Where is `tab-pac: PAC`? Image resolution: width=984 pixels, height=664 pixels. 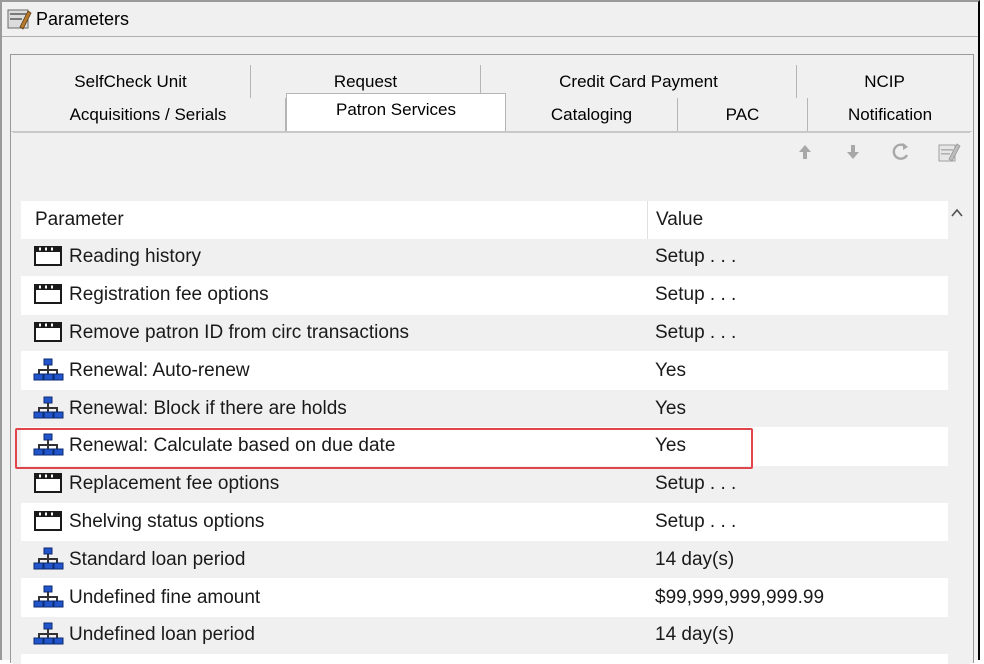 tab-pac: PAC is located at coordinates (743, 114).